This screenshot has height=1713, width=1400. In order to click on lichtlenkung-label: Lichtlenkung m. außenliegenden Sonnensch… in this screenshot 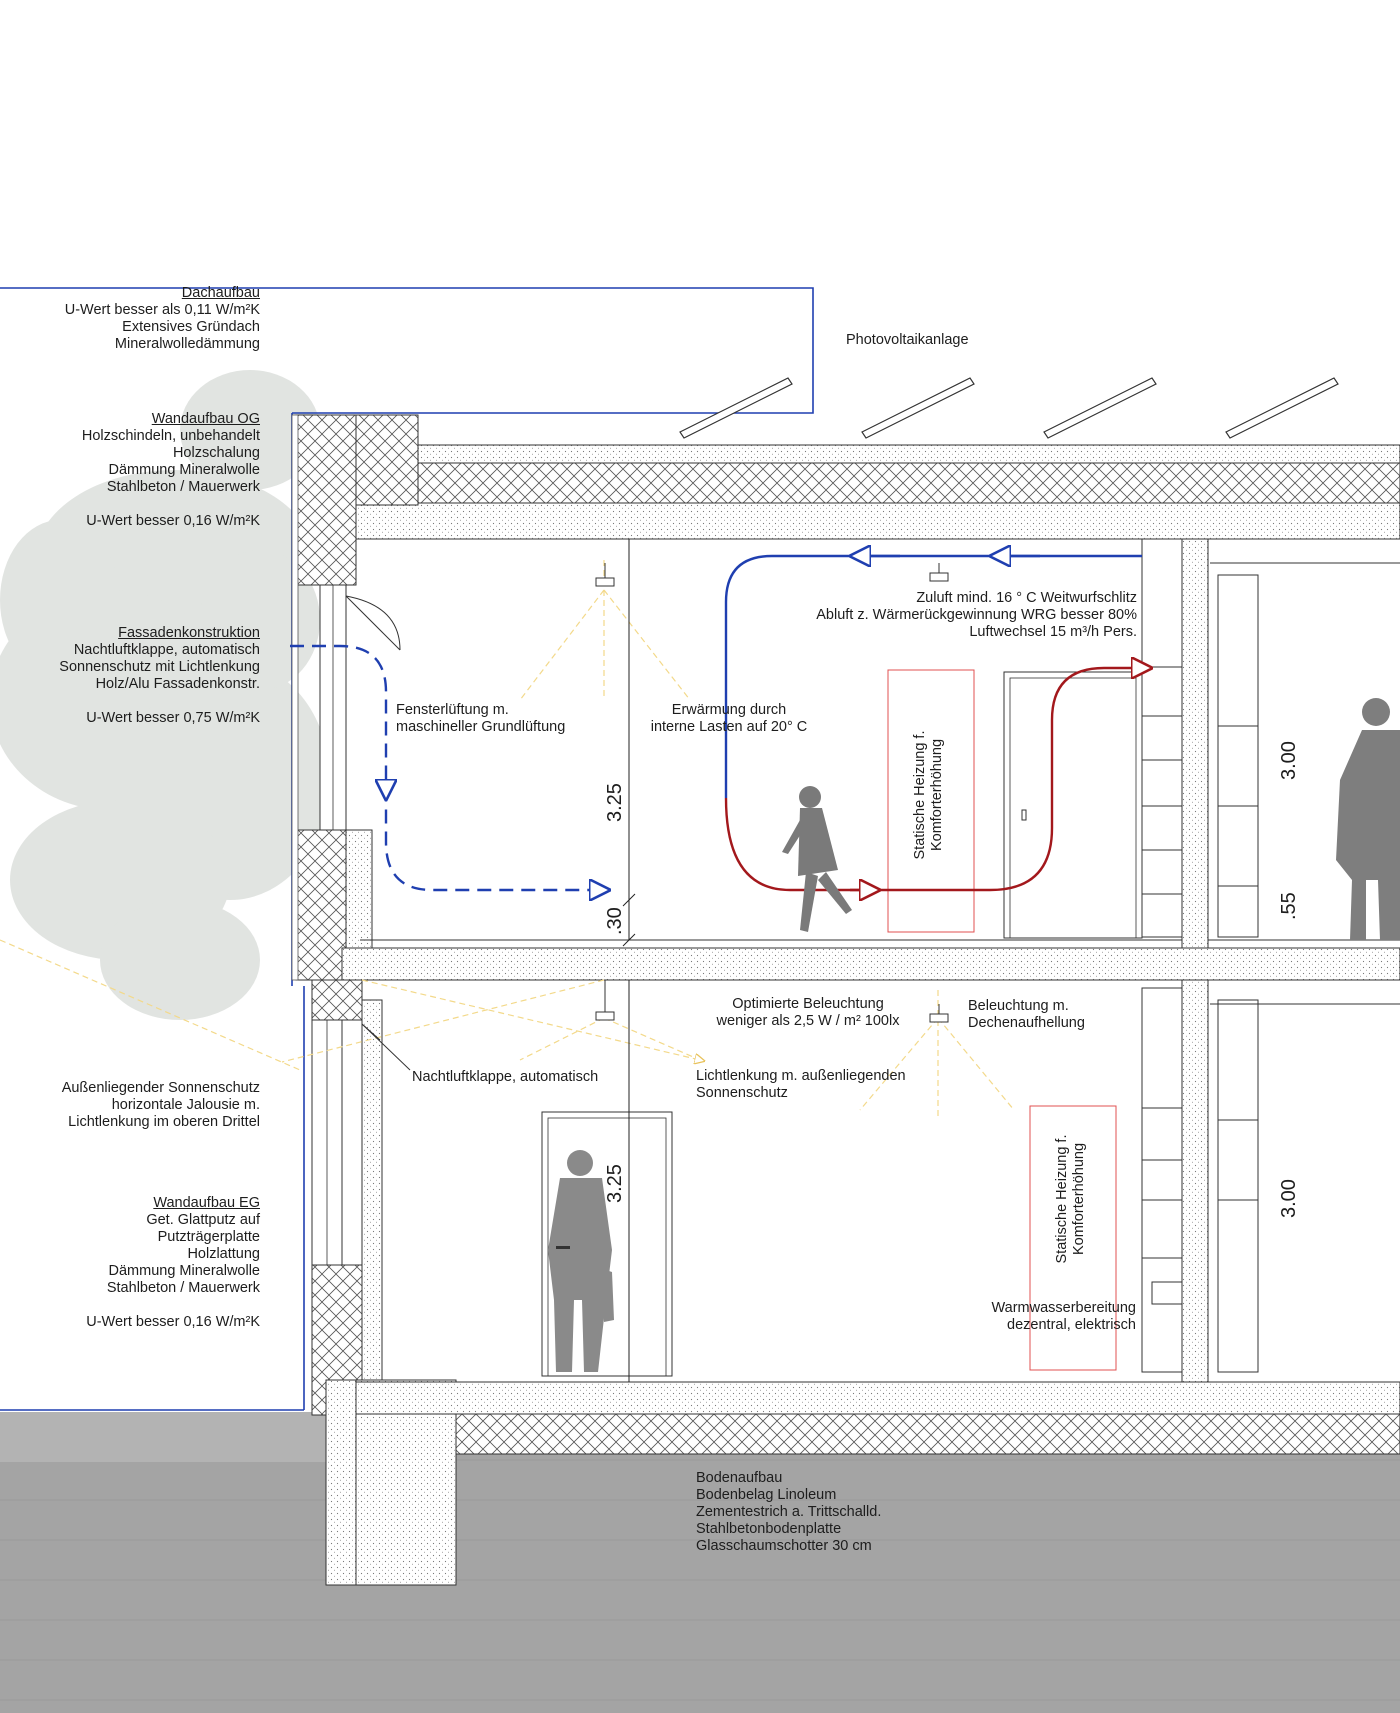, I will do `click(801, 1085)`.